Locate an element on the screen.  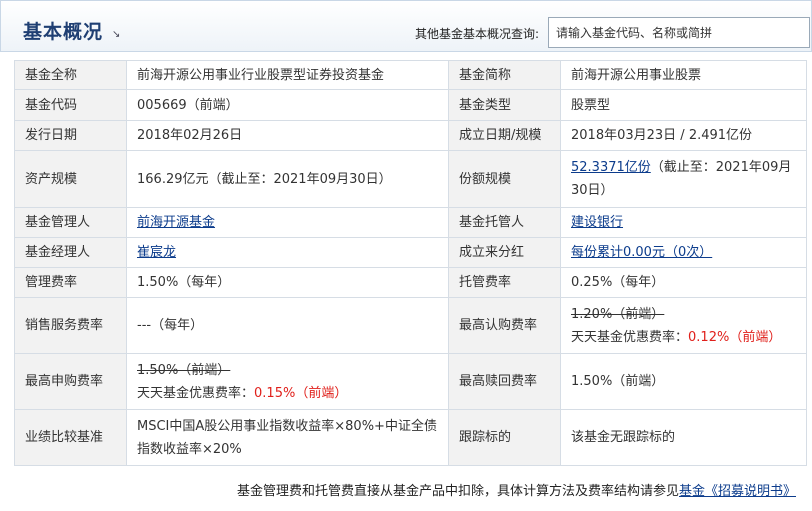
fund-code-label: 基金代码 is located at coordinates (70, 105).